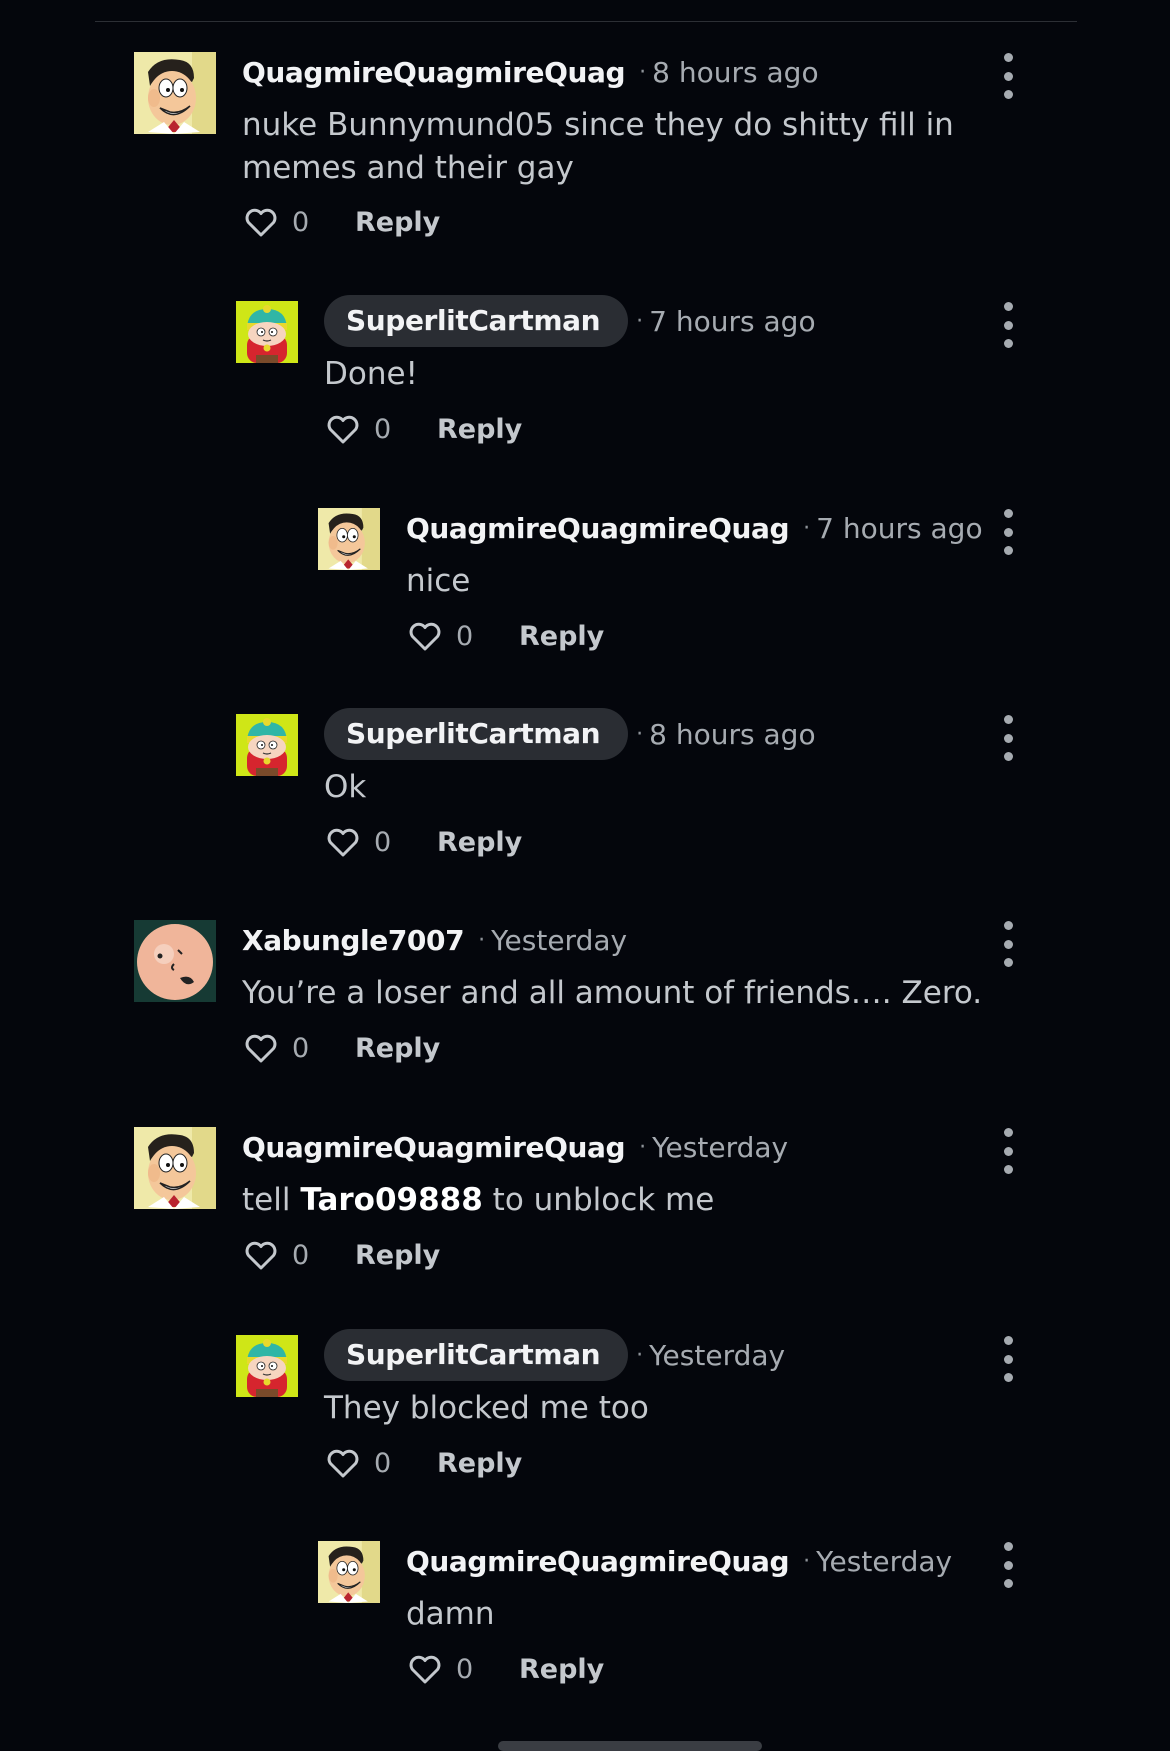 The height and width of the screenshot is (1751, 1170). Describe the element at coordinates (408, 168) in the screenshot. I see `comment-text-line: memes and their gay` at that location.